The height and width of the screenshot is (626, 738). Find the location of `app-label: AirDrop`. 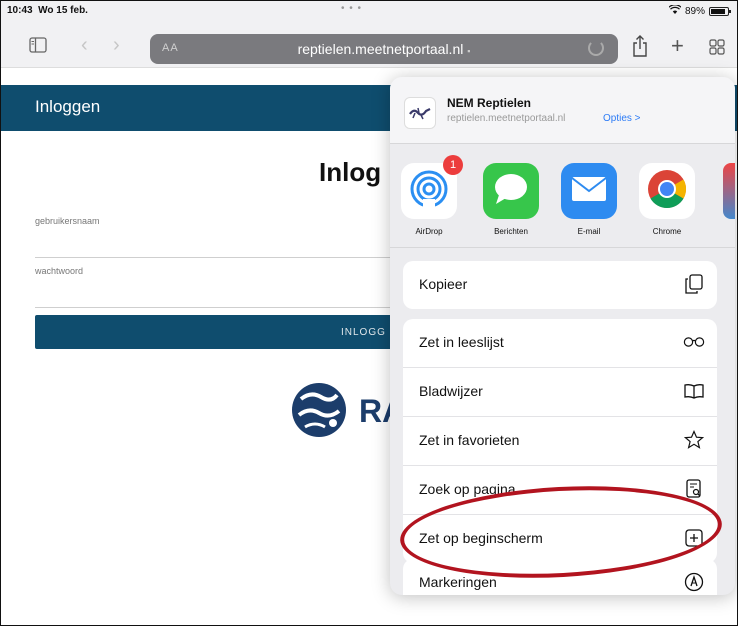

app-label: AirDrop is located at coordinates (429, 231).